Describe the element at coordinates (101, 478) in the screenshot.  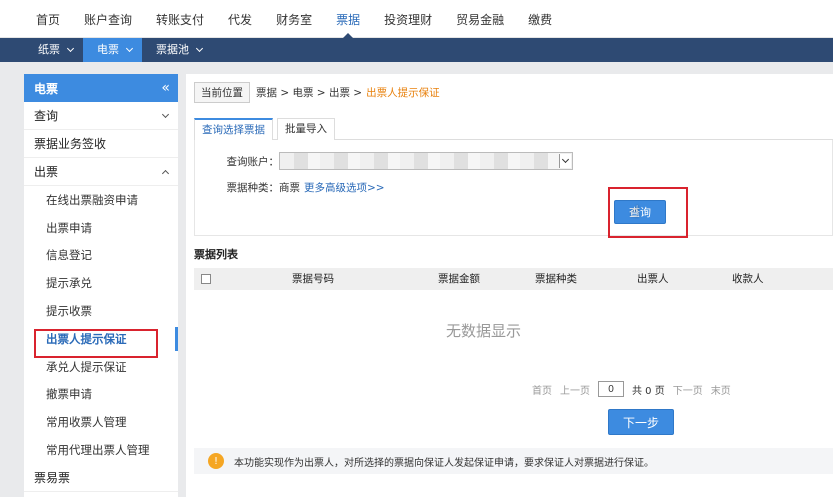
I see `sidebar-item-bill-exchange: 票易票` at that location.